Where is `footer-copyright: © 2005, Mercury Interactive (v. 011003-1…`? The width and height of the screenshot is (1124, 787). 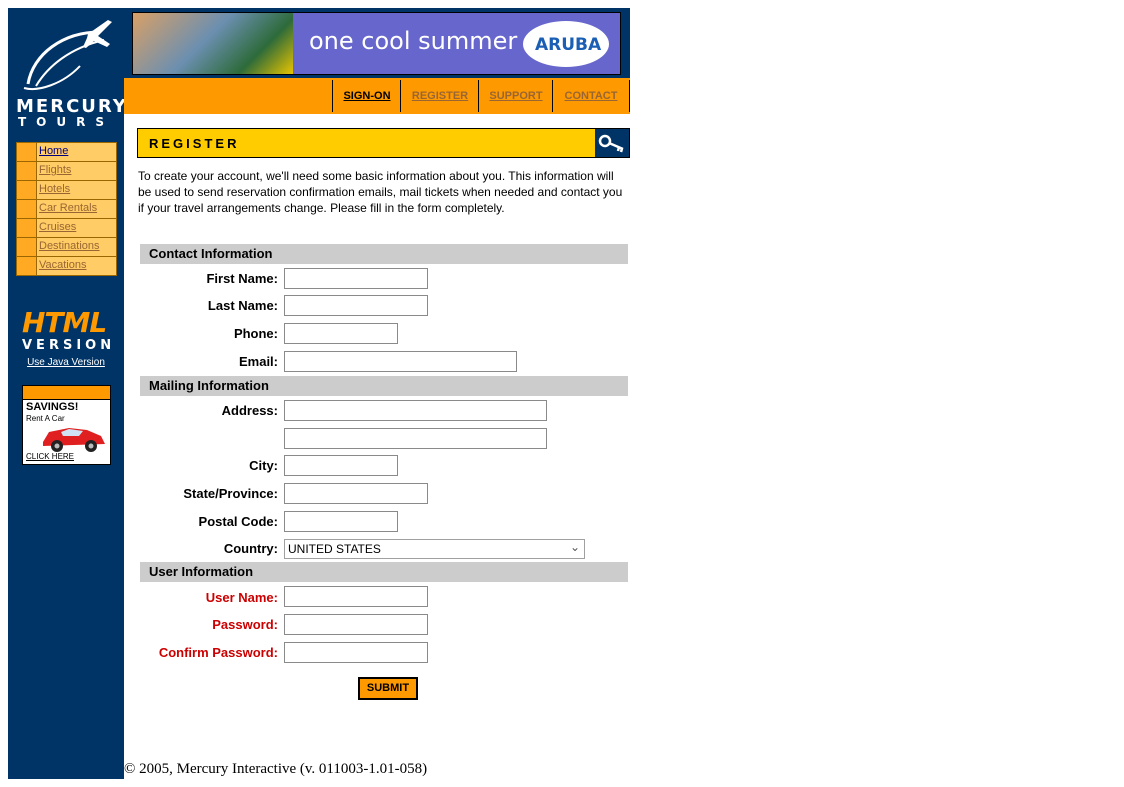
footer-copyright: © 2005, Mercury Interactive (v. 011003-1… is located at coordinates (276, 769).